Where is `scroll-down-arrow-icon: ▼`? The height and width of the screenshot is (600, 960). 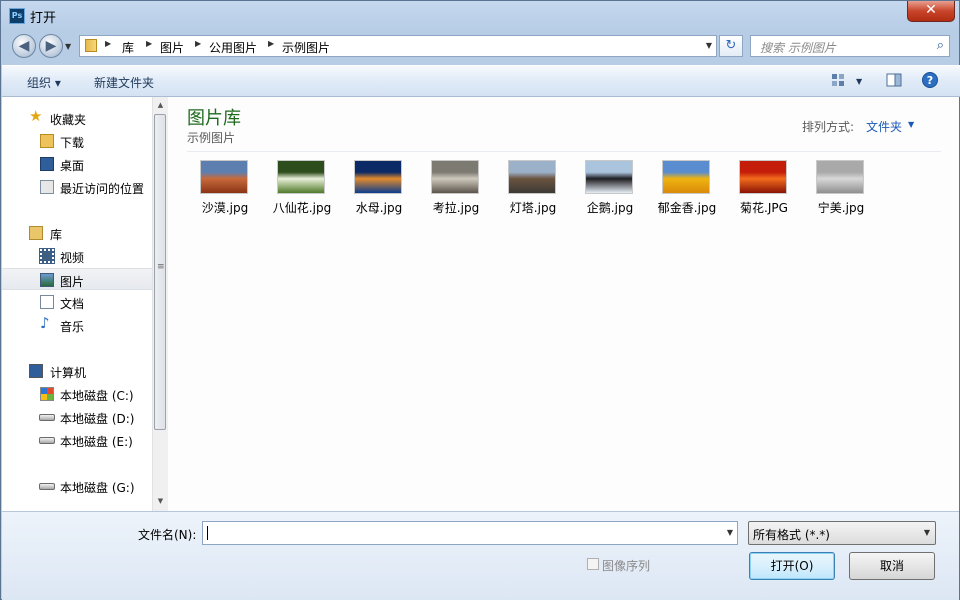
scroll-down-arrow-icon: ▼ is located at coordinates (160, 501).